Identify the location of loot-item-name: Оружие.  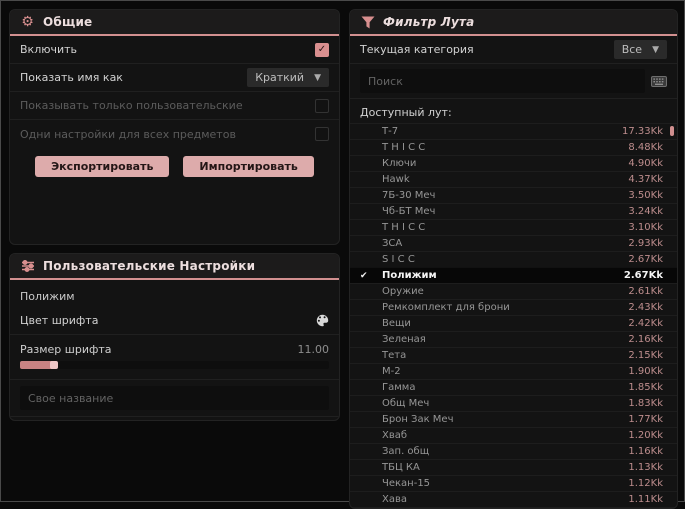
(403, 291).